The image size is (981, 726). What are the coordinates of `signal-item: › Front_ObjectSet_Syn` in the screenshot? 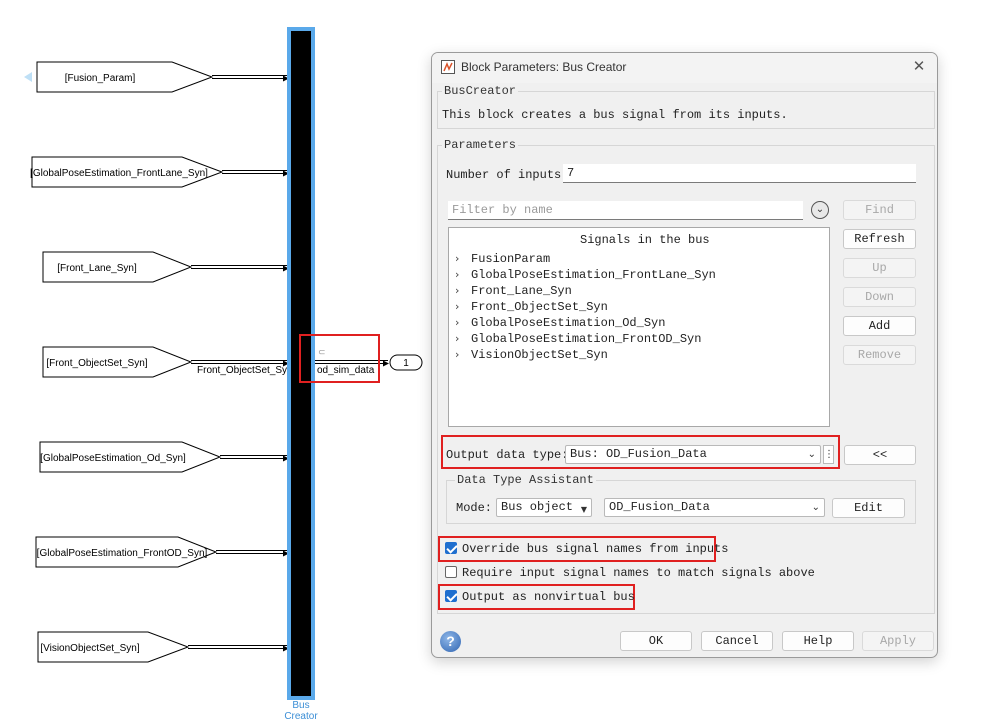 It's located at (531, 307).